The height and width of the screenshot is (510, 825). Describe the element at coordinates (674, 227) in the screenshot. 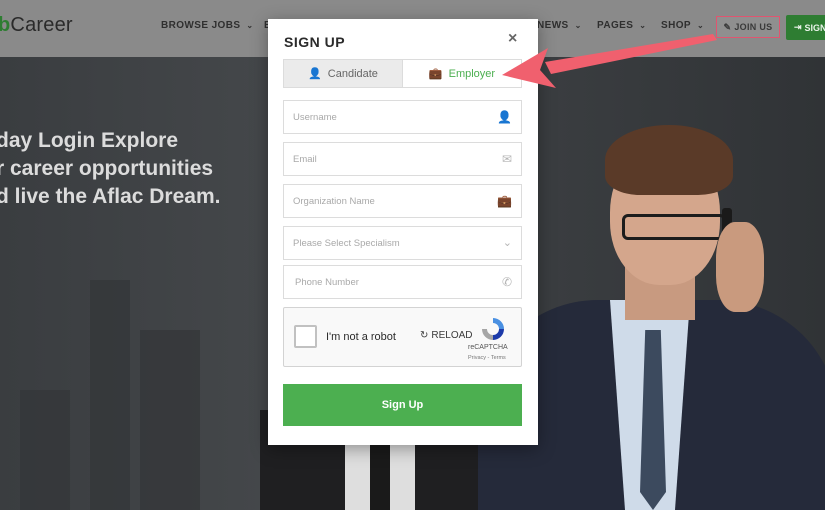

I see `hero-person-glasses` at that location.